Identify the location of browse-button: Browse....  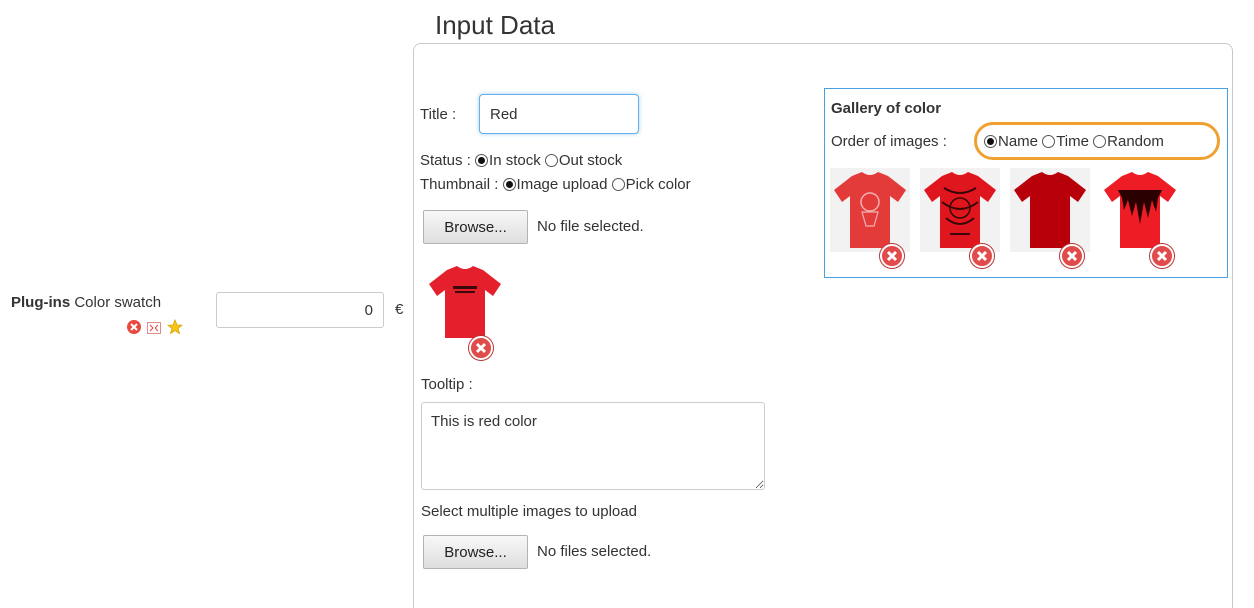
(475, 227).